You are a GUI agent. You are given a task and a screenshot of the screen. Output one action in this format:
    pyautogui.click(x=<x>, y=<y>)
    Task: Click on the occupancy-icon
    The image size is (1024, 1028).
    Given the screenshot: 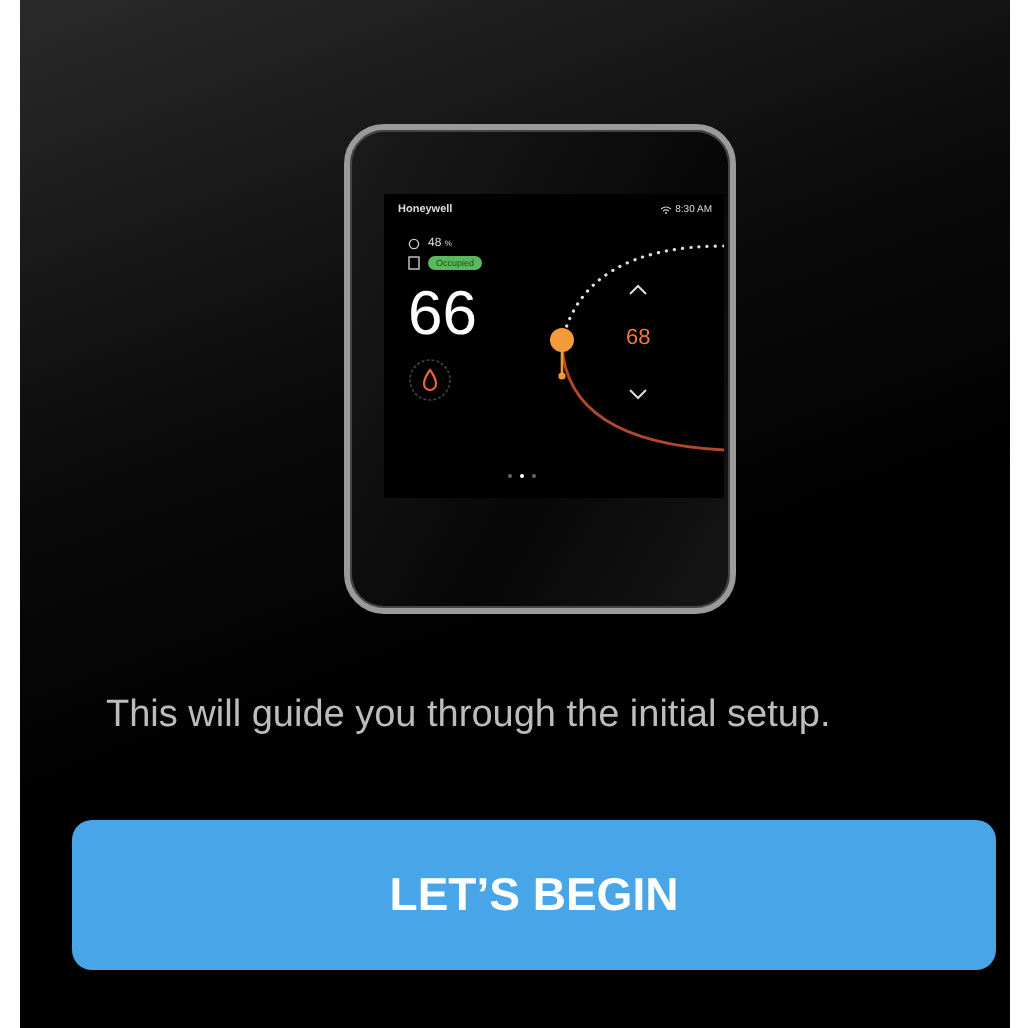 What is the action you would take?
    pyautogui.click(x=414, y=263)
    